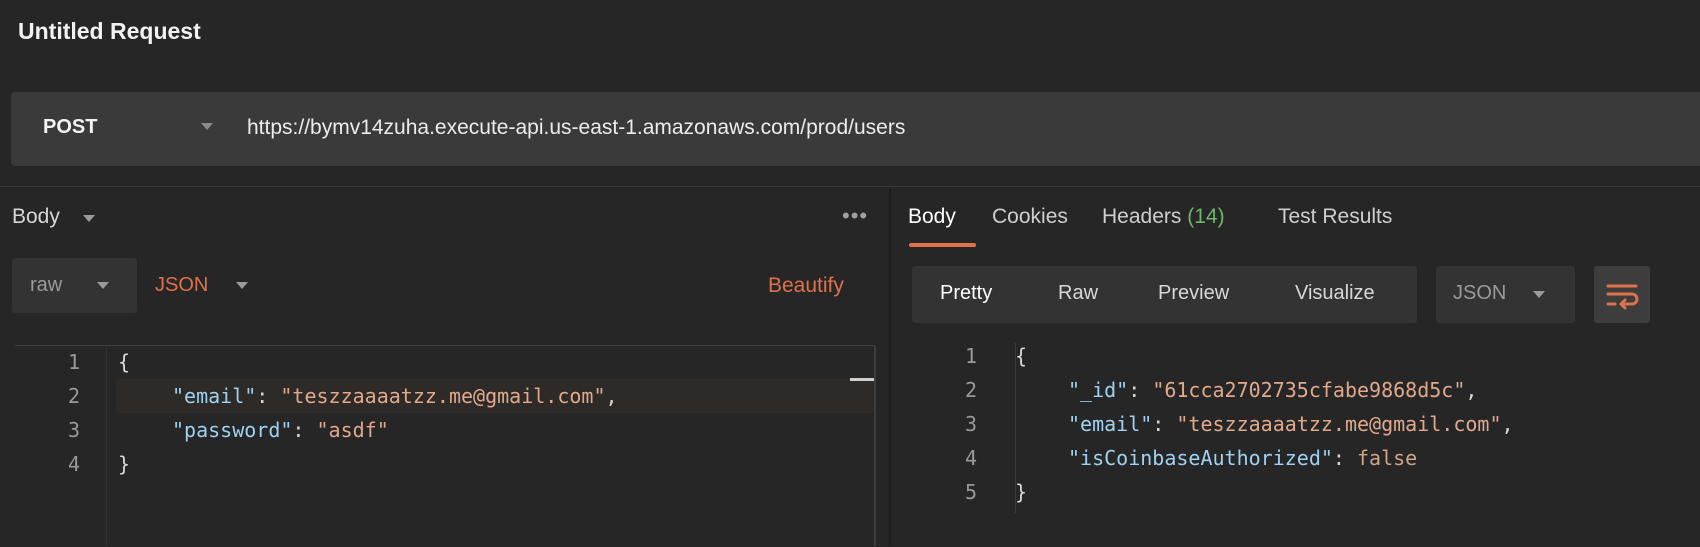  What do you see at coordinates (855, 216) in the screenshot?
I see `more-options-icon: •••` at bounding box center [855, 216].